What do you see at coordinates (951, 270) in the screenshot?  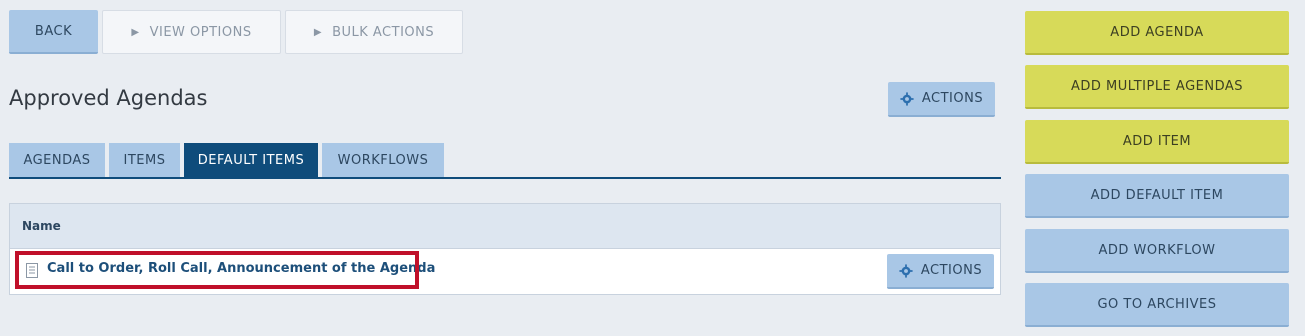 I see `row-actions-label: ACTIONS` at bounding box center [951, 270].